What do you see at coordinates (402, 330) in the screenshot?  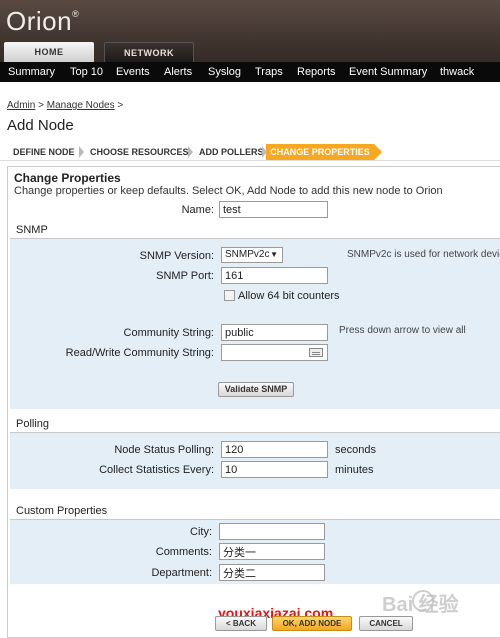 I see `community-string-hint: Press down arrow to view all` at bounding box center [402, 330].